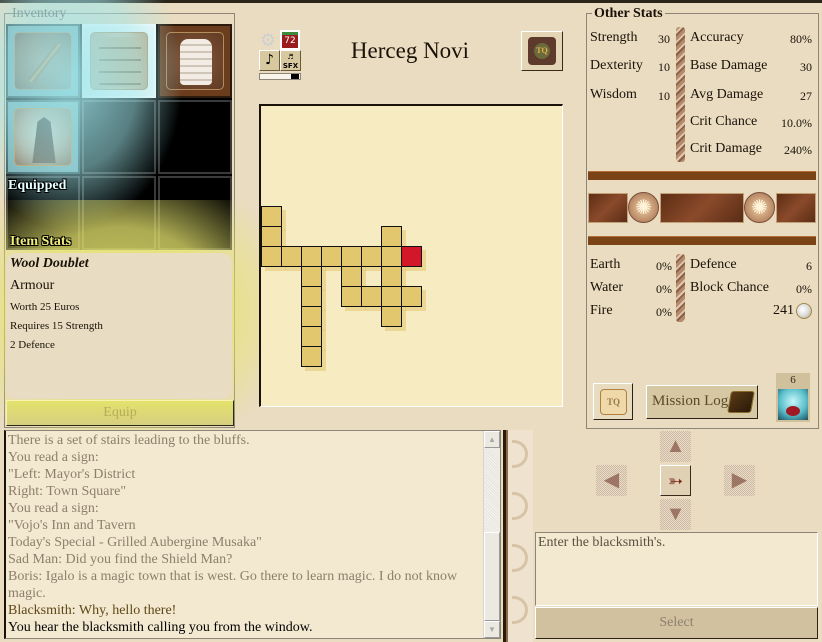  I want to click on stat-earth-label: Earth, so click(605, 264).